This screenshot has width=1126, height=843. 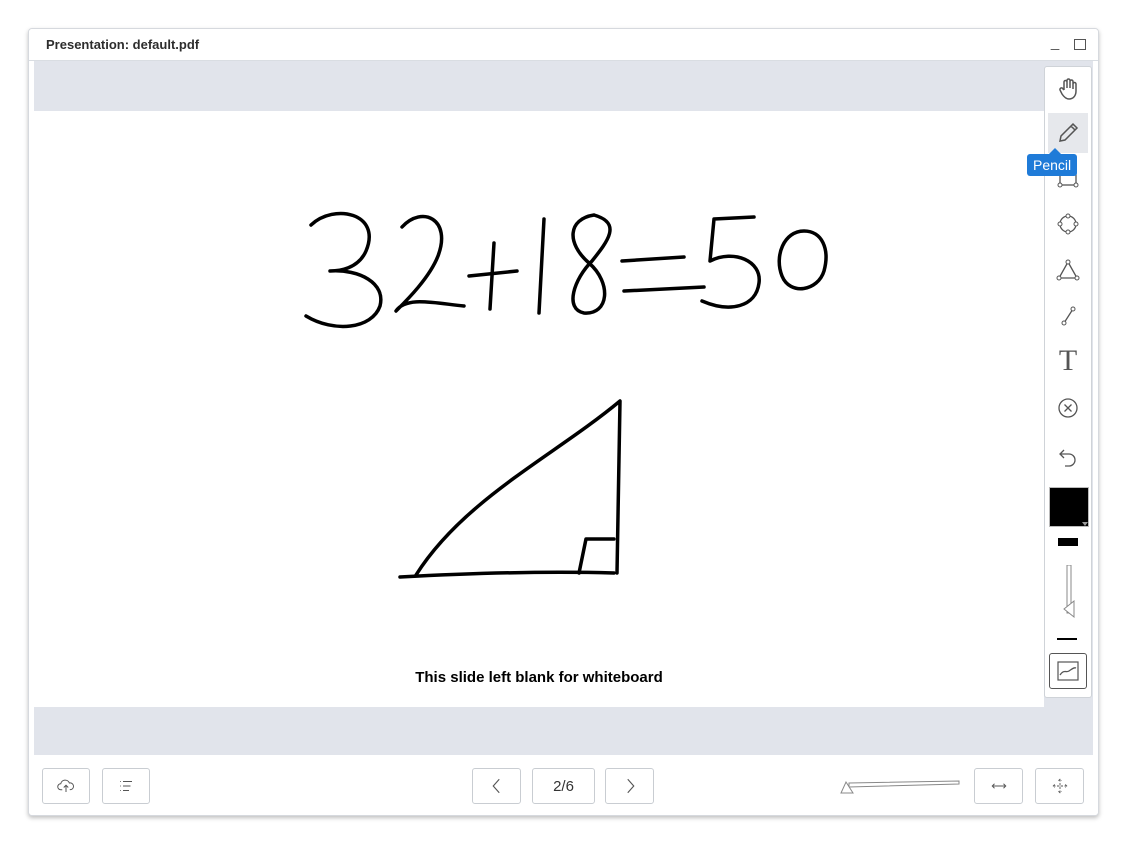 I want to click on undo-icon, so click(x=1067, y=458).